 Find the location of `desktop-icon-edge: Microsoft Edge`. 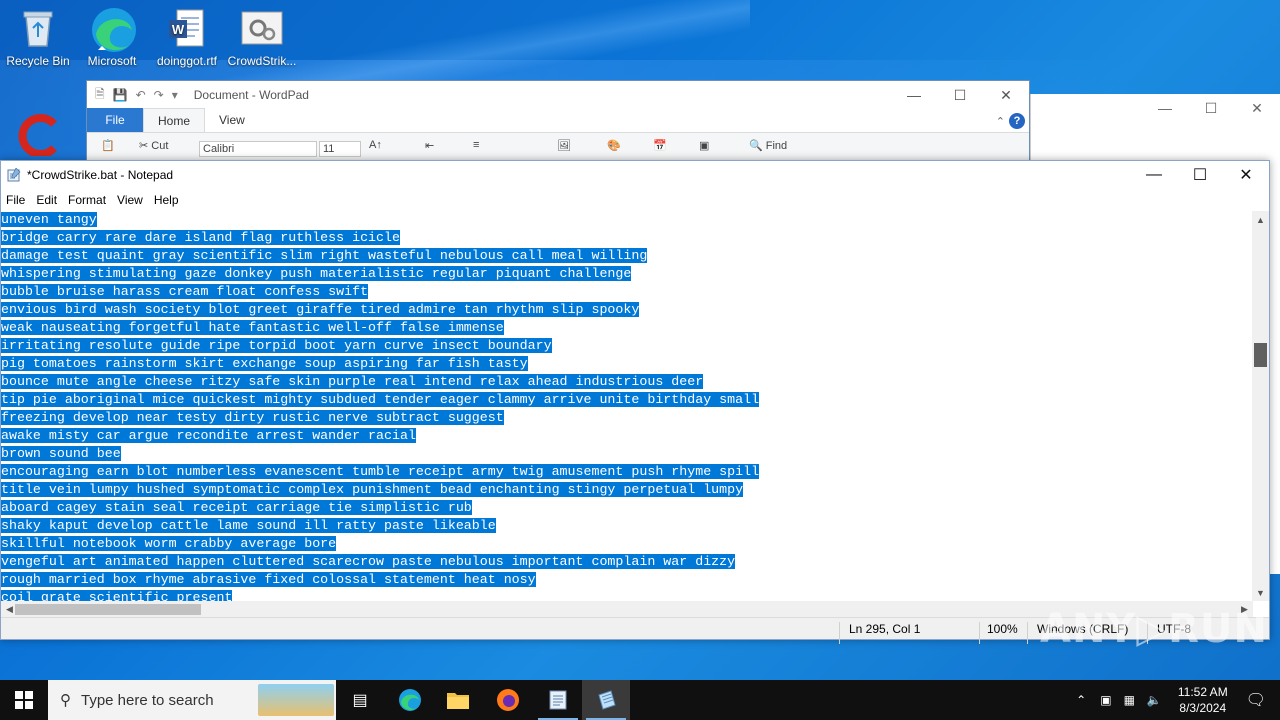

desktop-icon-edge: Microsoft Edge is located at coordinates (112, 37).